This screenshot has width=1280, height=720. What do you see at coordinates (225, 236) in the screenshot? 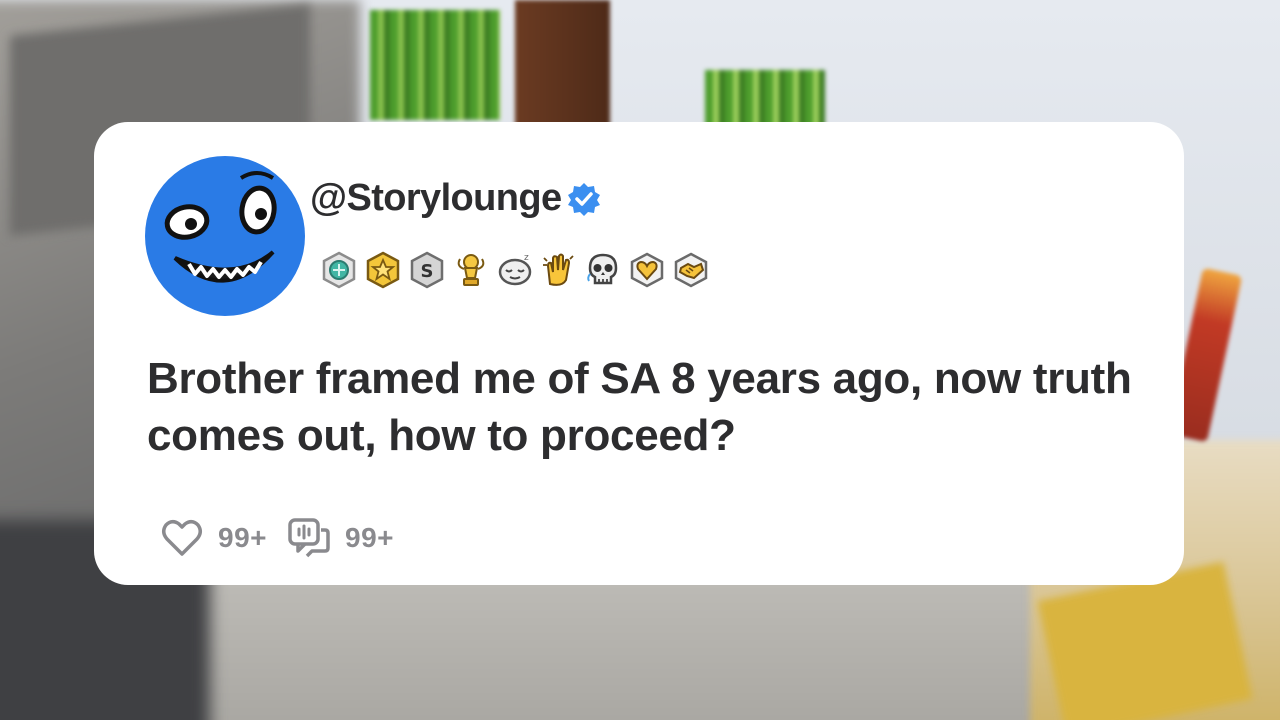
I see `avatar` at bounding box center [225, 236].